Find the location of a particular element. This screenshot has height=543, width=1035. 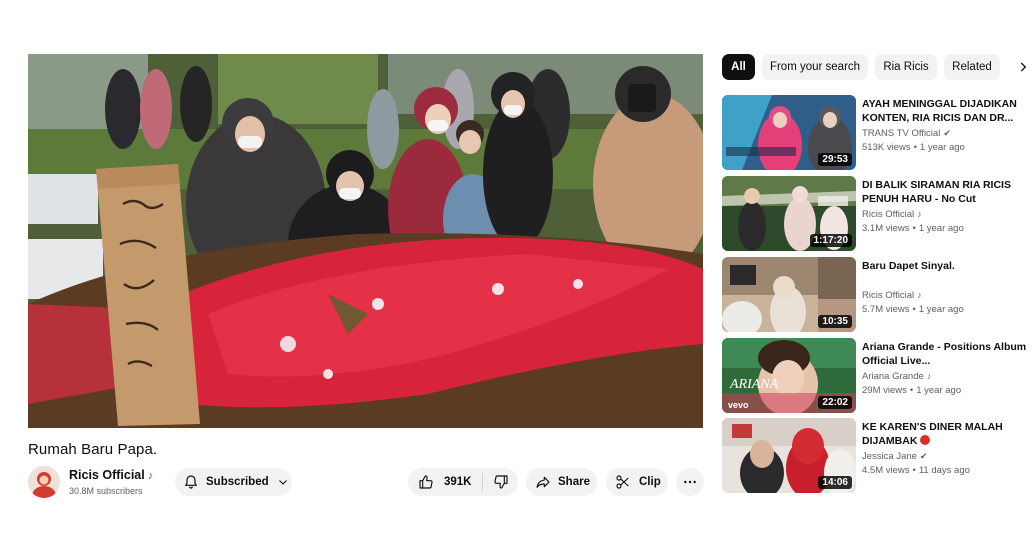

red-circle-emoji-icon is located at coordinates (925, 440).